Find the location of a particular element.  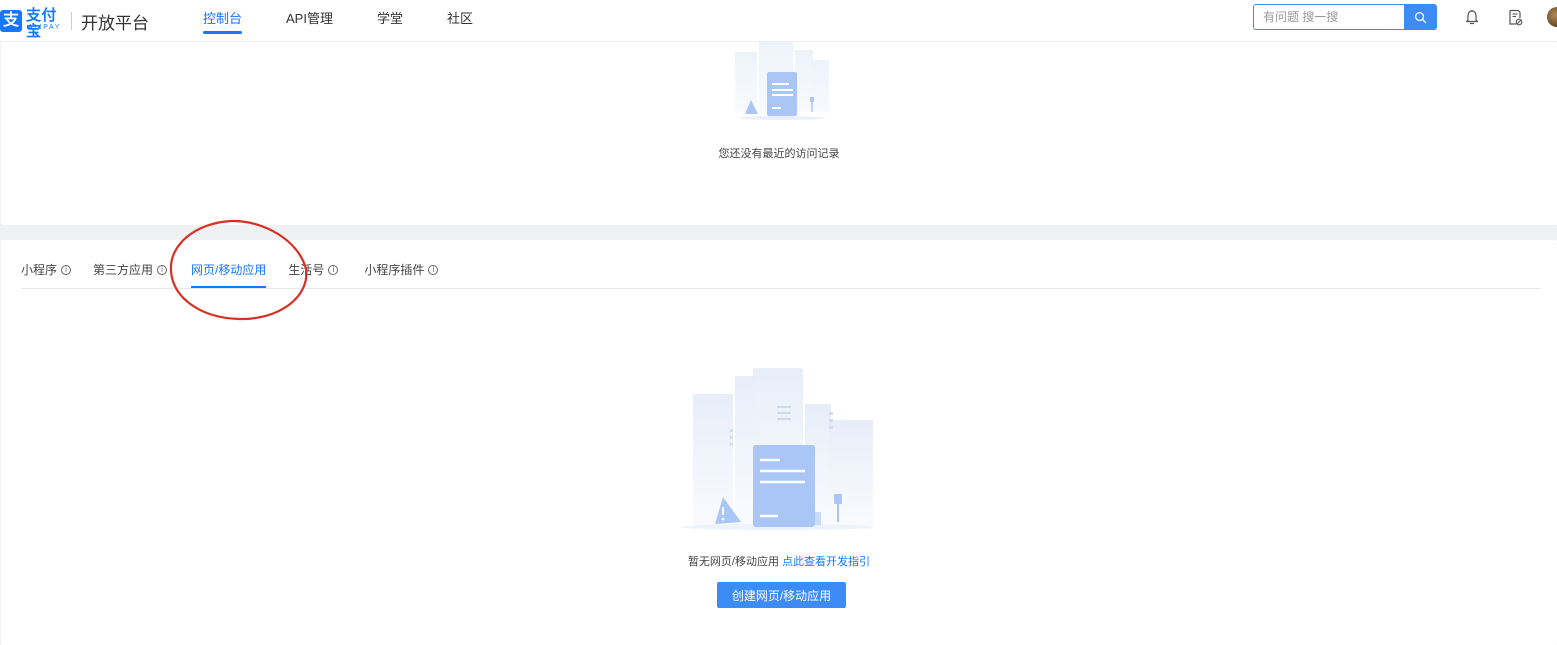

alipay-logo-en: ALIPAY is located at coordinates (45, 27).